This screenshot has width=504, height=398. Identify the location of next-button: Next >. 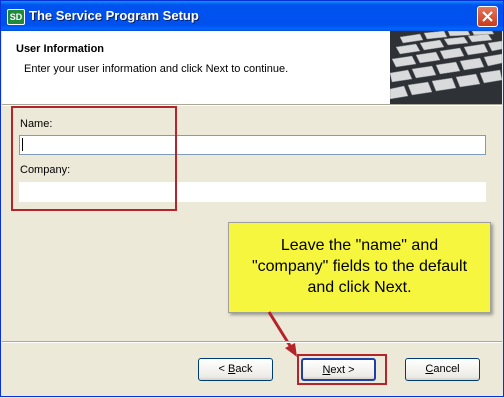
(338, 369).